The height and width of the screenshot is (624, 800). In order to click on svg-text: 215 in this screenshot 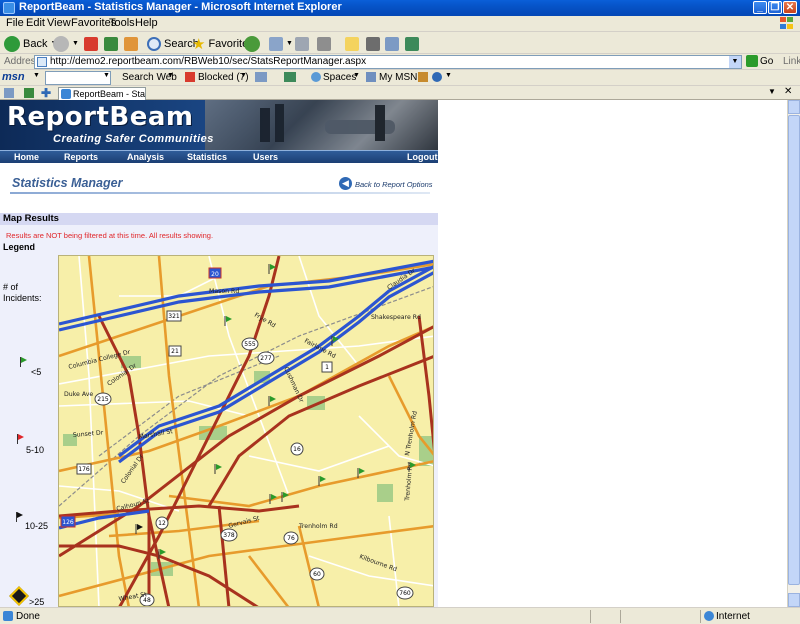, I will do `click(103, 399)`.